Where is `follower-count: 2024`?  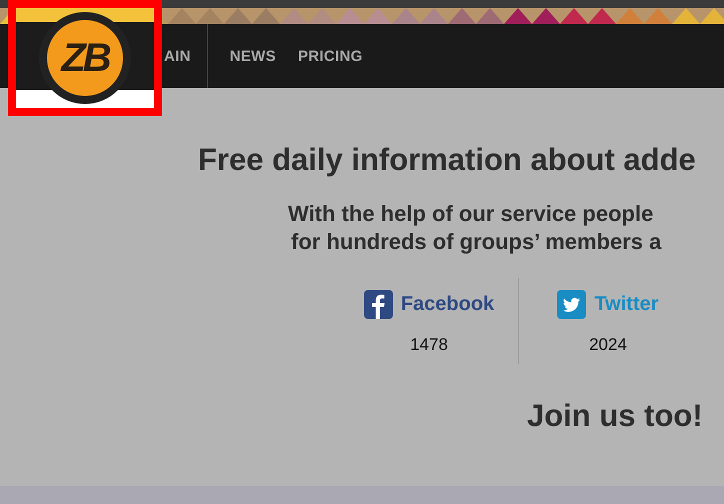
follower-count: 2024 is located at coordinates (608, 345).